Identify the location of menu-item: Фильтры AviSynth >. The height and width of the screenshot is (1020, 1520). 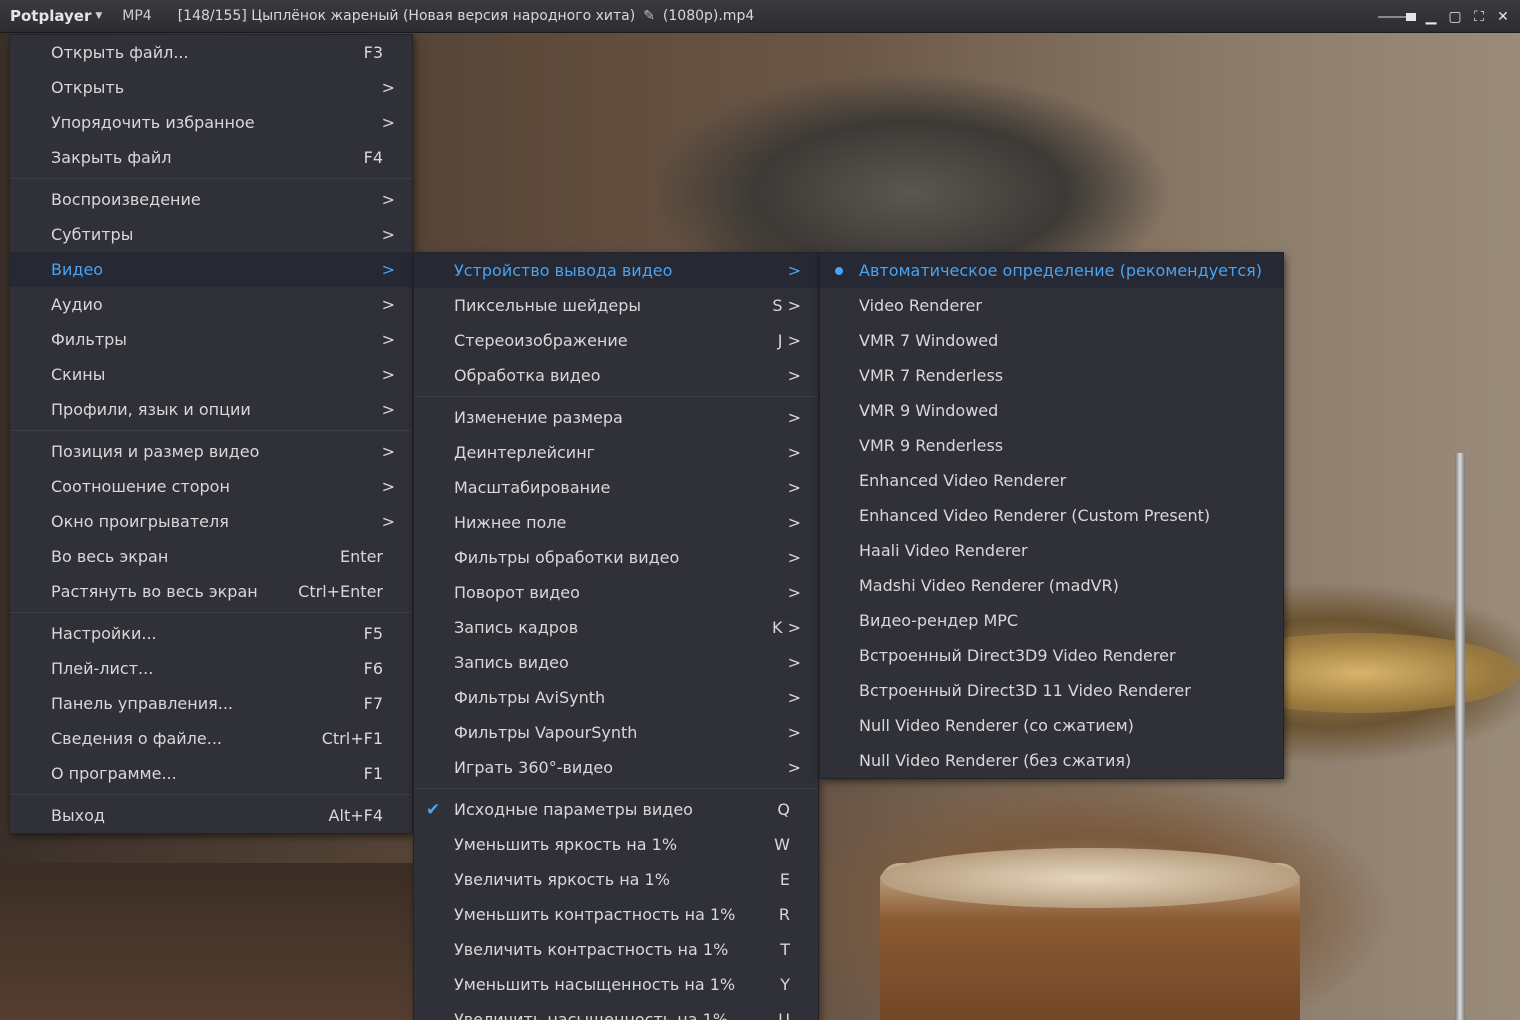
(616, 697).